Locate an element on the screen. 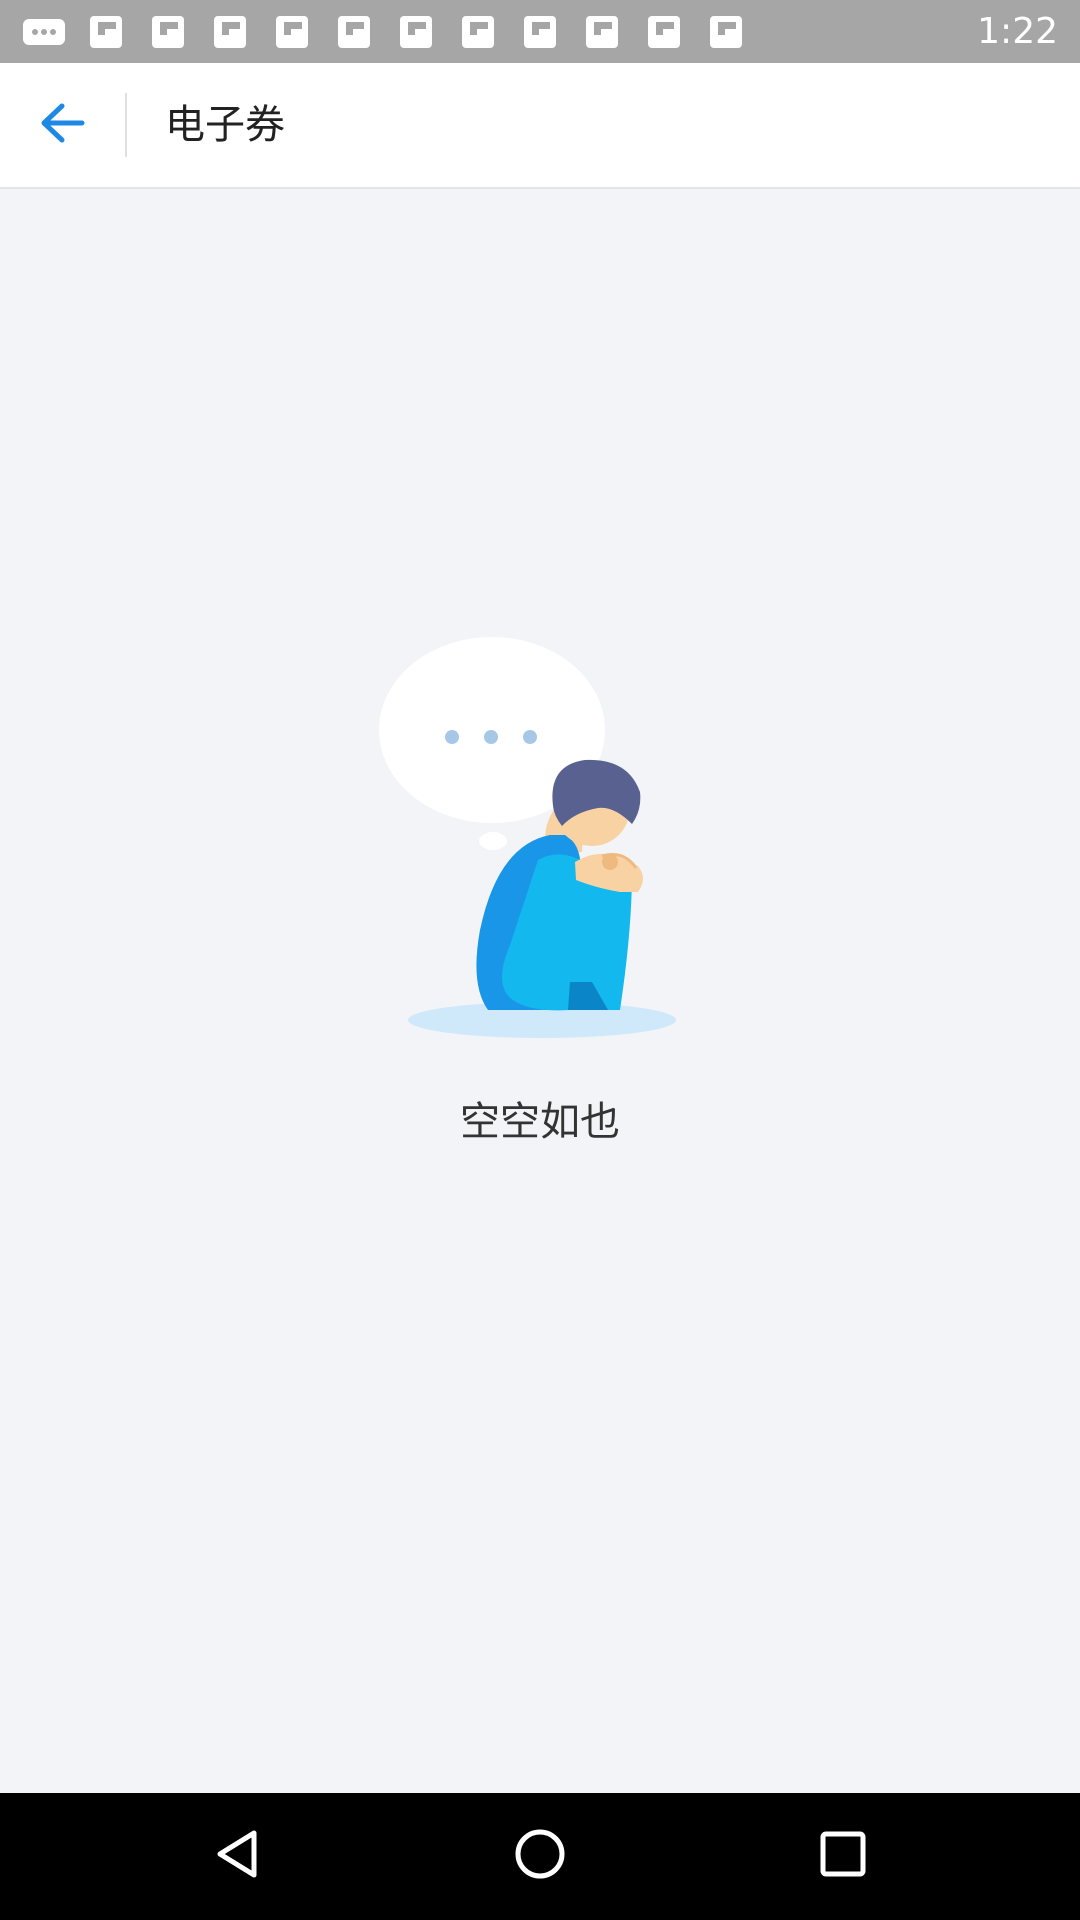 Image resolution: width=1080 pixels, height=1920 pixels. more-icon is located at coordinates (44, 32).